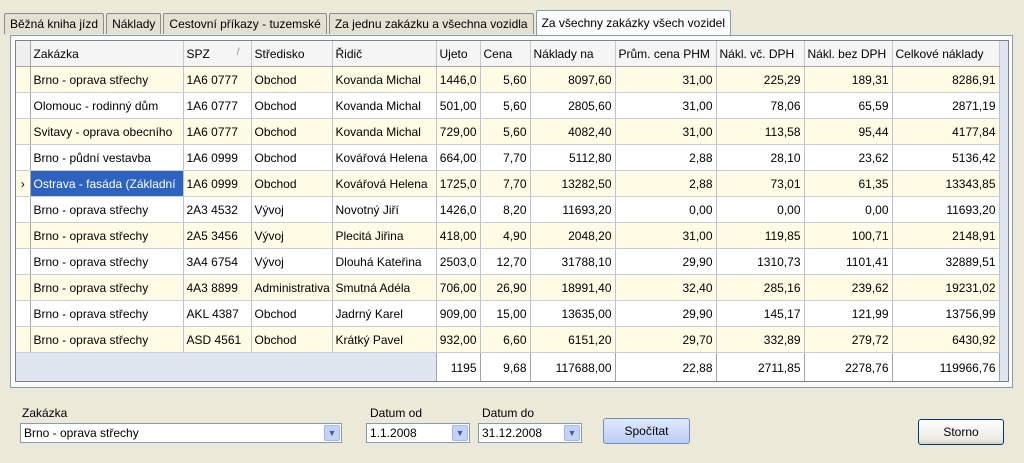  What do you see at coordinates (107, 157) in the screenshot?
I see `cell-zakazka: Brno - půdní vestavba` at bounding box center [107, 157].